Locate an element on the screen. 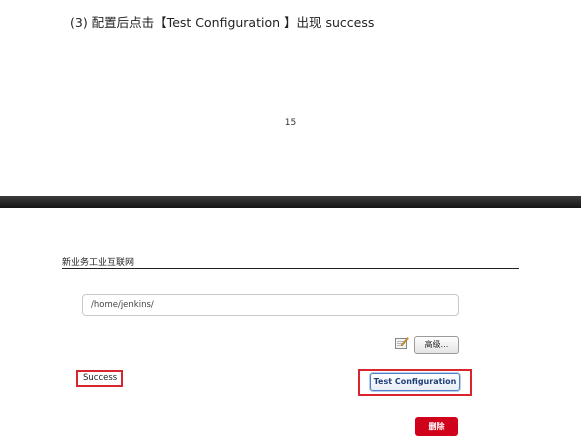 The height and width of the screenshot is (445, 581). document-instruction: (3) 配置后点击【Test Configuration 】出现 success is located at coordinates (222, 22).